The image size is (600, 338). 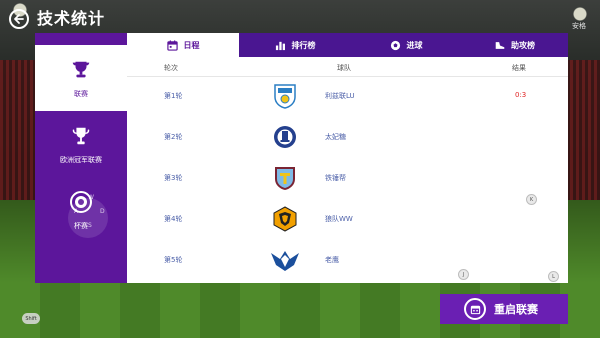 I want to click on team-cell: 利兹联LU, so click(x=340, y=96).